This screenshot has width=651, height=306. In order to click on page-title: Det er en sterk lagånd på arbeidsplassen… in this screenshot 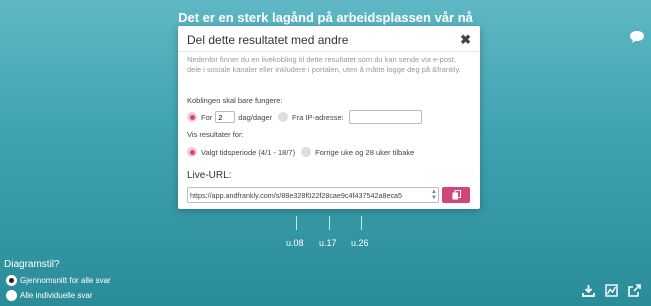, I will do `click(325, 17)`.